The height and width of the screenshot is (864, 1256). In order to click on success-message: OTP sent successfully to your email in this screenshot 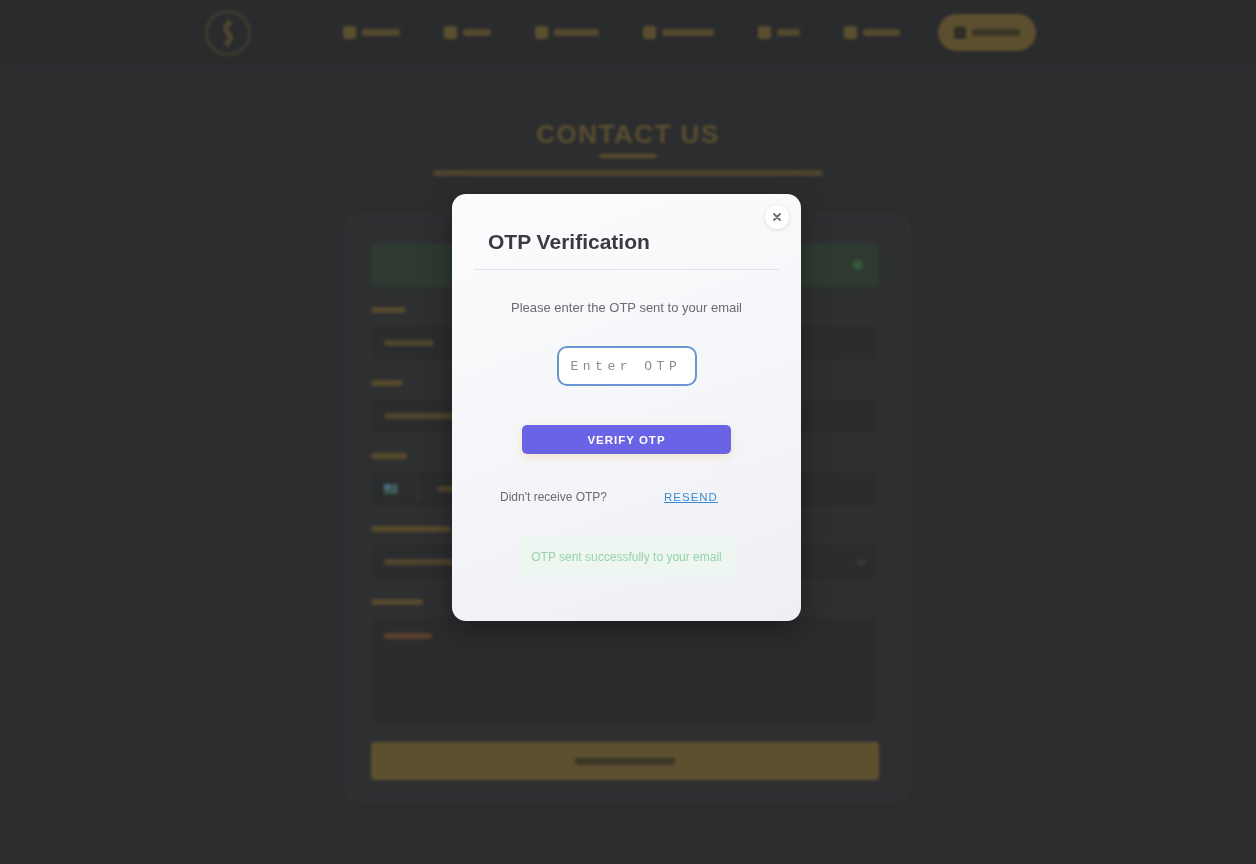, I will do `click(626, 556)`.